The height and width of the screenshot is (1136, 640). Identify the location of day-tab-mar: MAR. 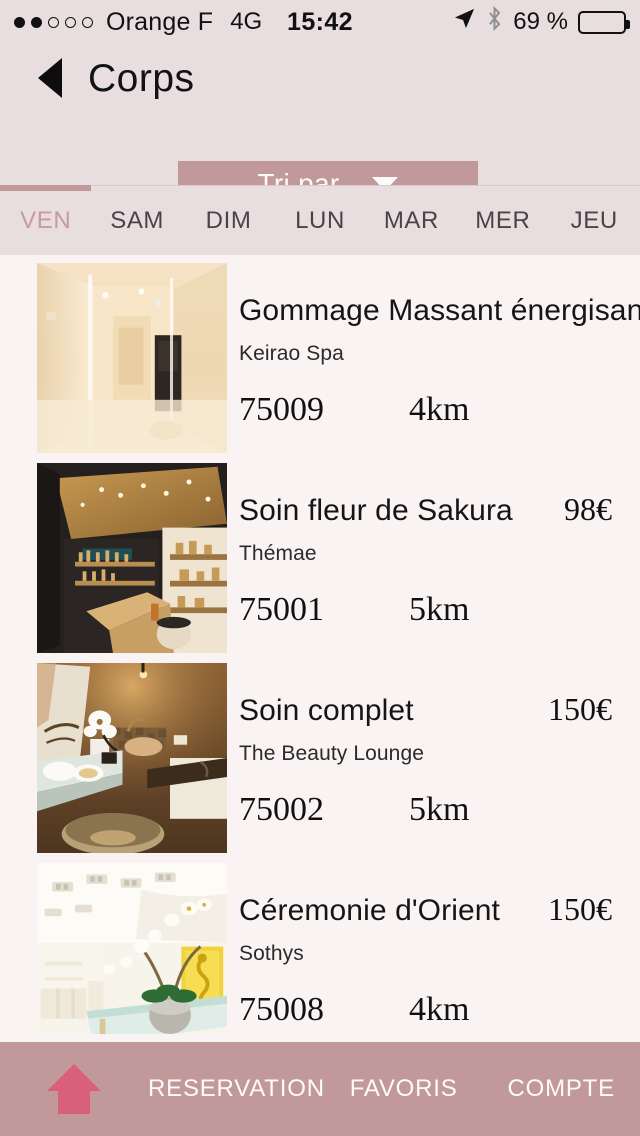
(411, 221).